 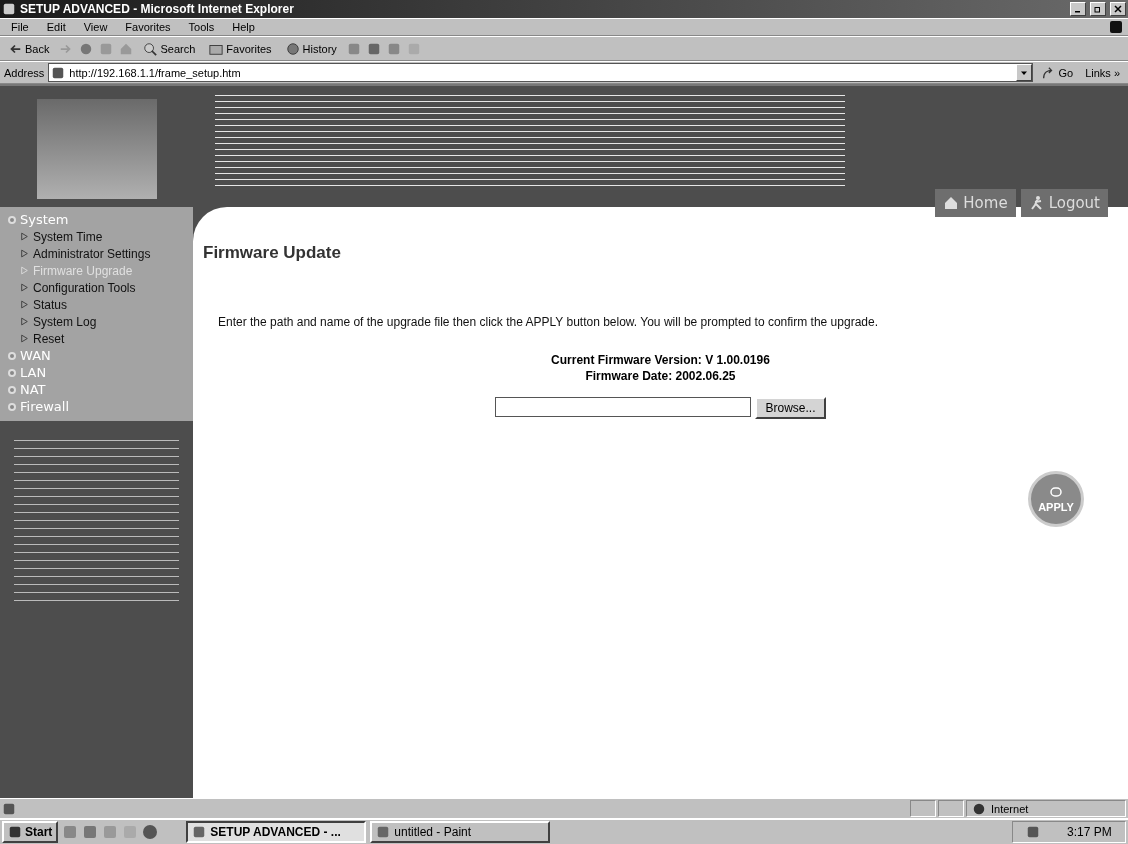 I want to click on nav-item: System Time, so click(x=100, y=236).